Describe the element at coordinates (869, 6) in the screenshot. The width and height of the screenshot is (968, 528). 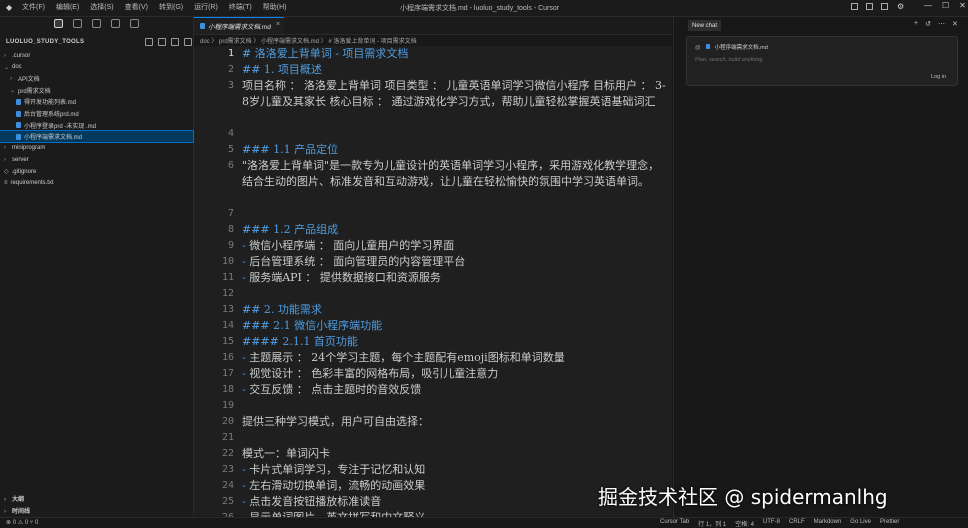
I see `toggle-panel-icon` at that location.